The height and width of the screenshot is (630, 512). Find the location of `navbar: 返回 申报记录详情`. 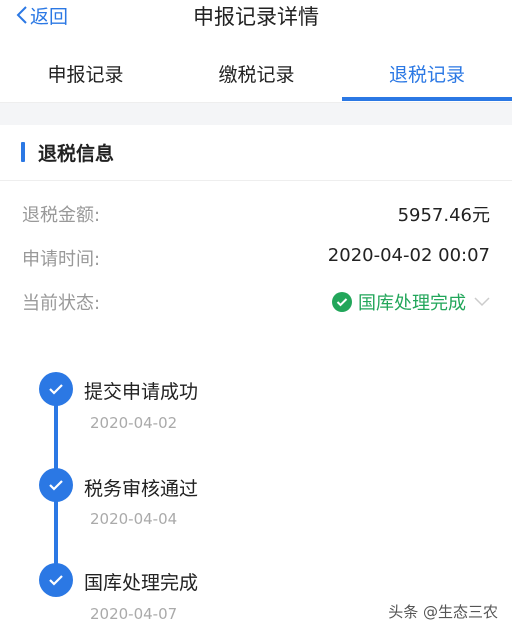

navbar: 返回 申报记录详情 is located at coordinates (256, 22).